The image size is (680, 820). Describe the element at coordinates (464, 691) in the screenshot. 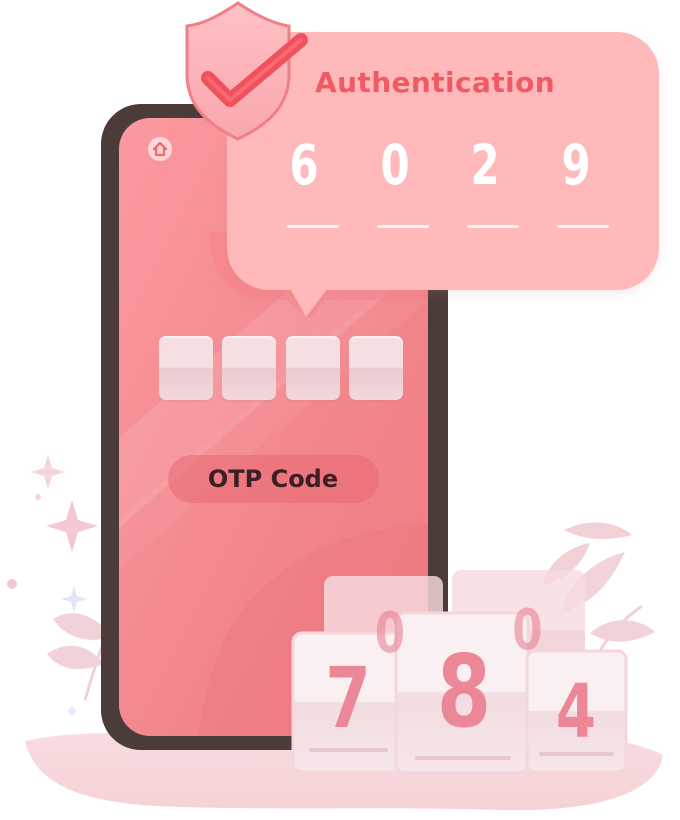

I see `card-number: 8` at that location.